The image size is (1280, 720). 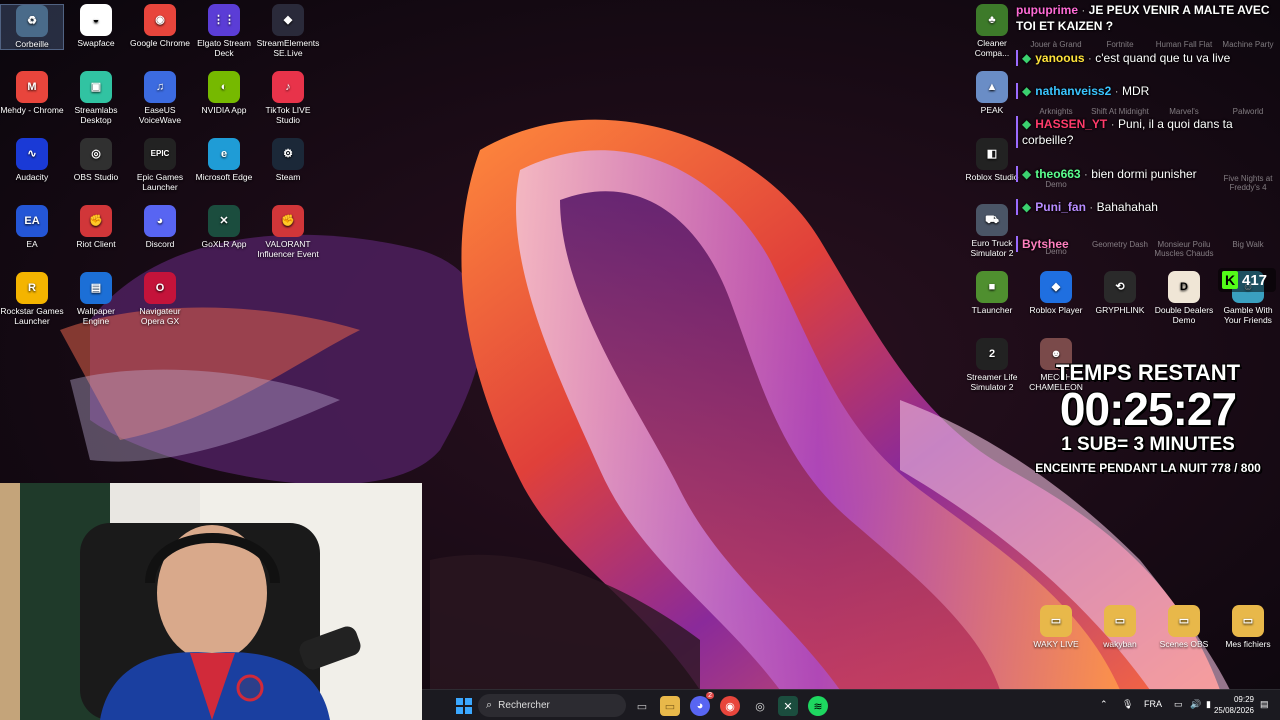 What do you see at coordinates (992, 365) in the screenshot?
I see `desktop-icon-streamer-life-simulator-2: 2 Streamer Life Simulator 2` at bounding box center [992, 365].